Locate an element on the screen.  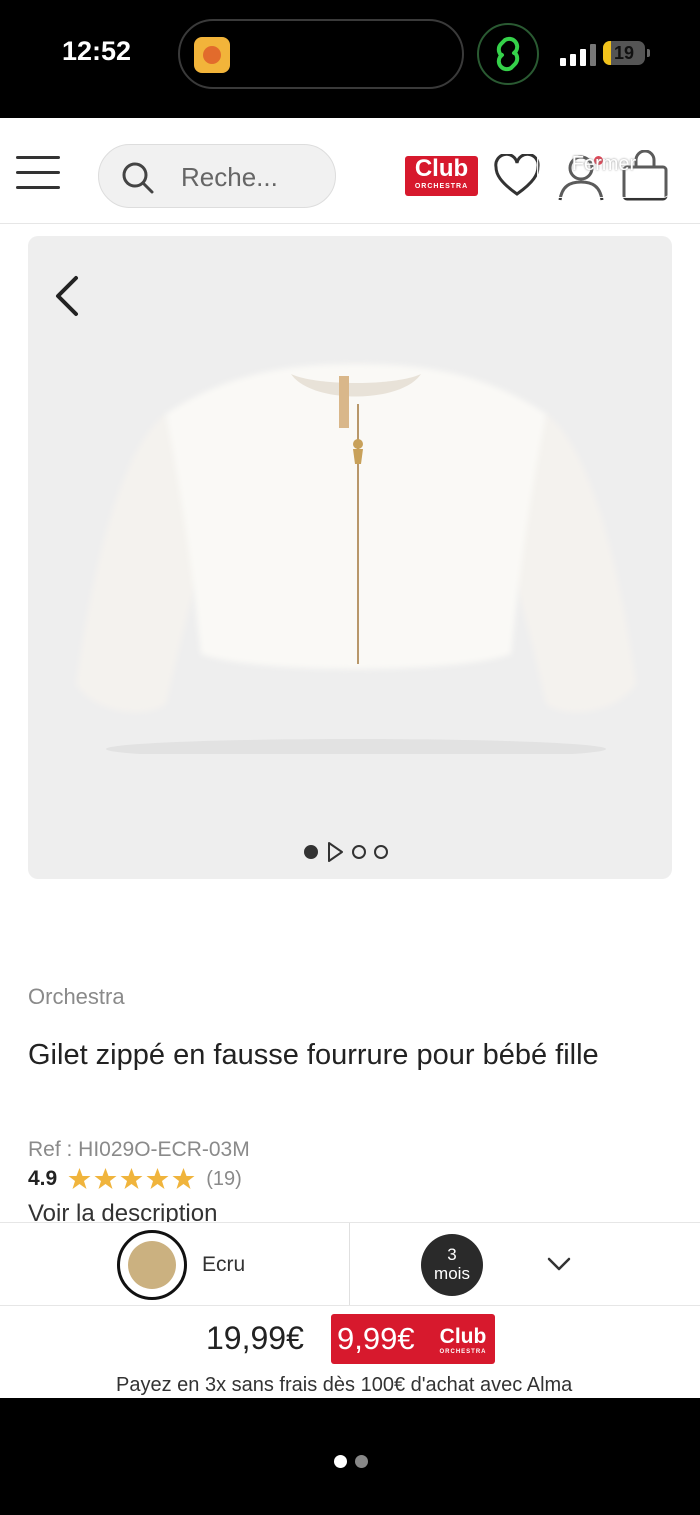
rating-value: 4.9 is located at coordinates (43, 1178).